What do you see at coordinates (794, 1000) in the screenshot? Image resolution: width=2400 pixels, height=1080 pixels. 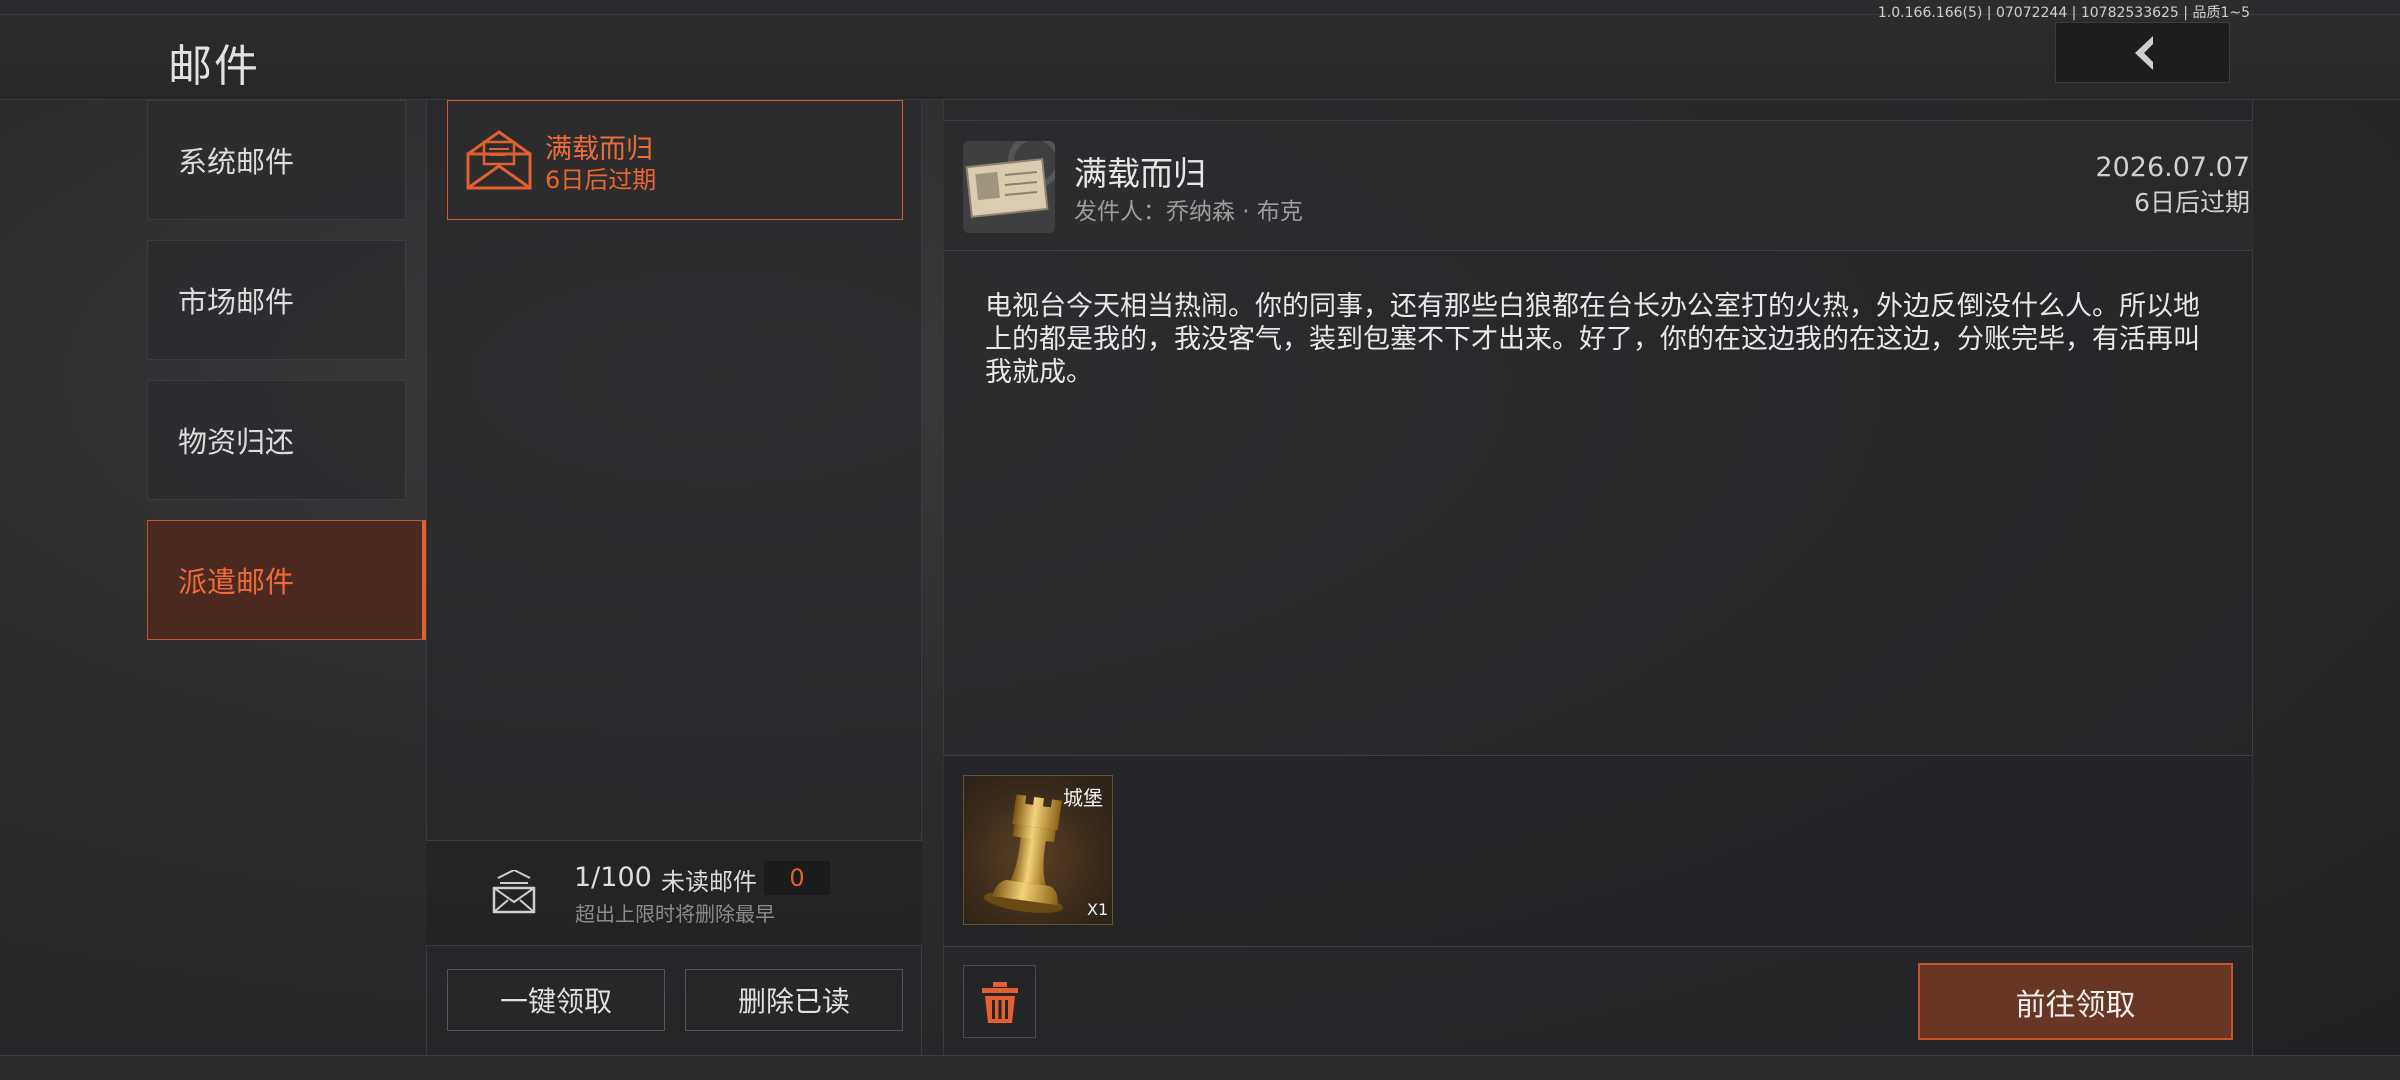 I see `delete-read-button: 删除已读` at bounding box center [794, 1000].